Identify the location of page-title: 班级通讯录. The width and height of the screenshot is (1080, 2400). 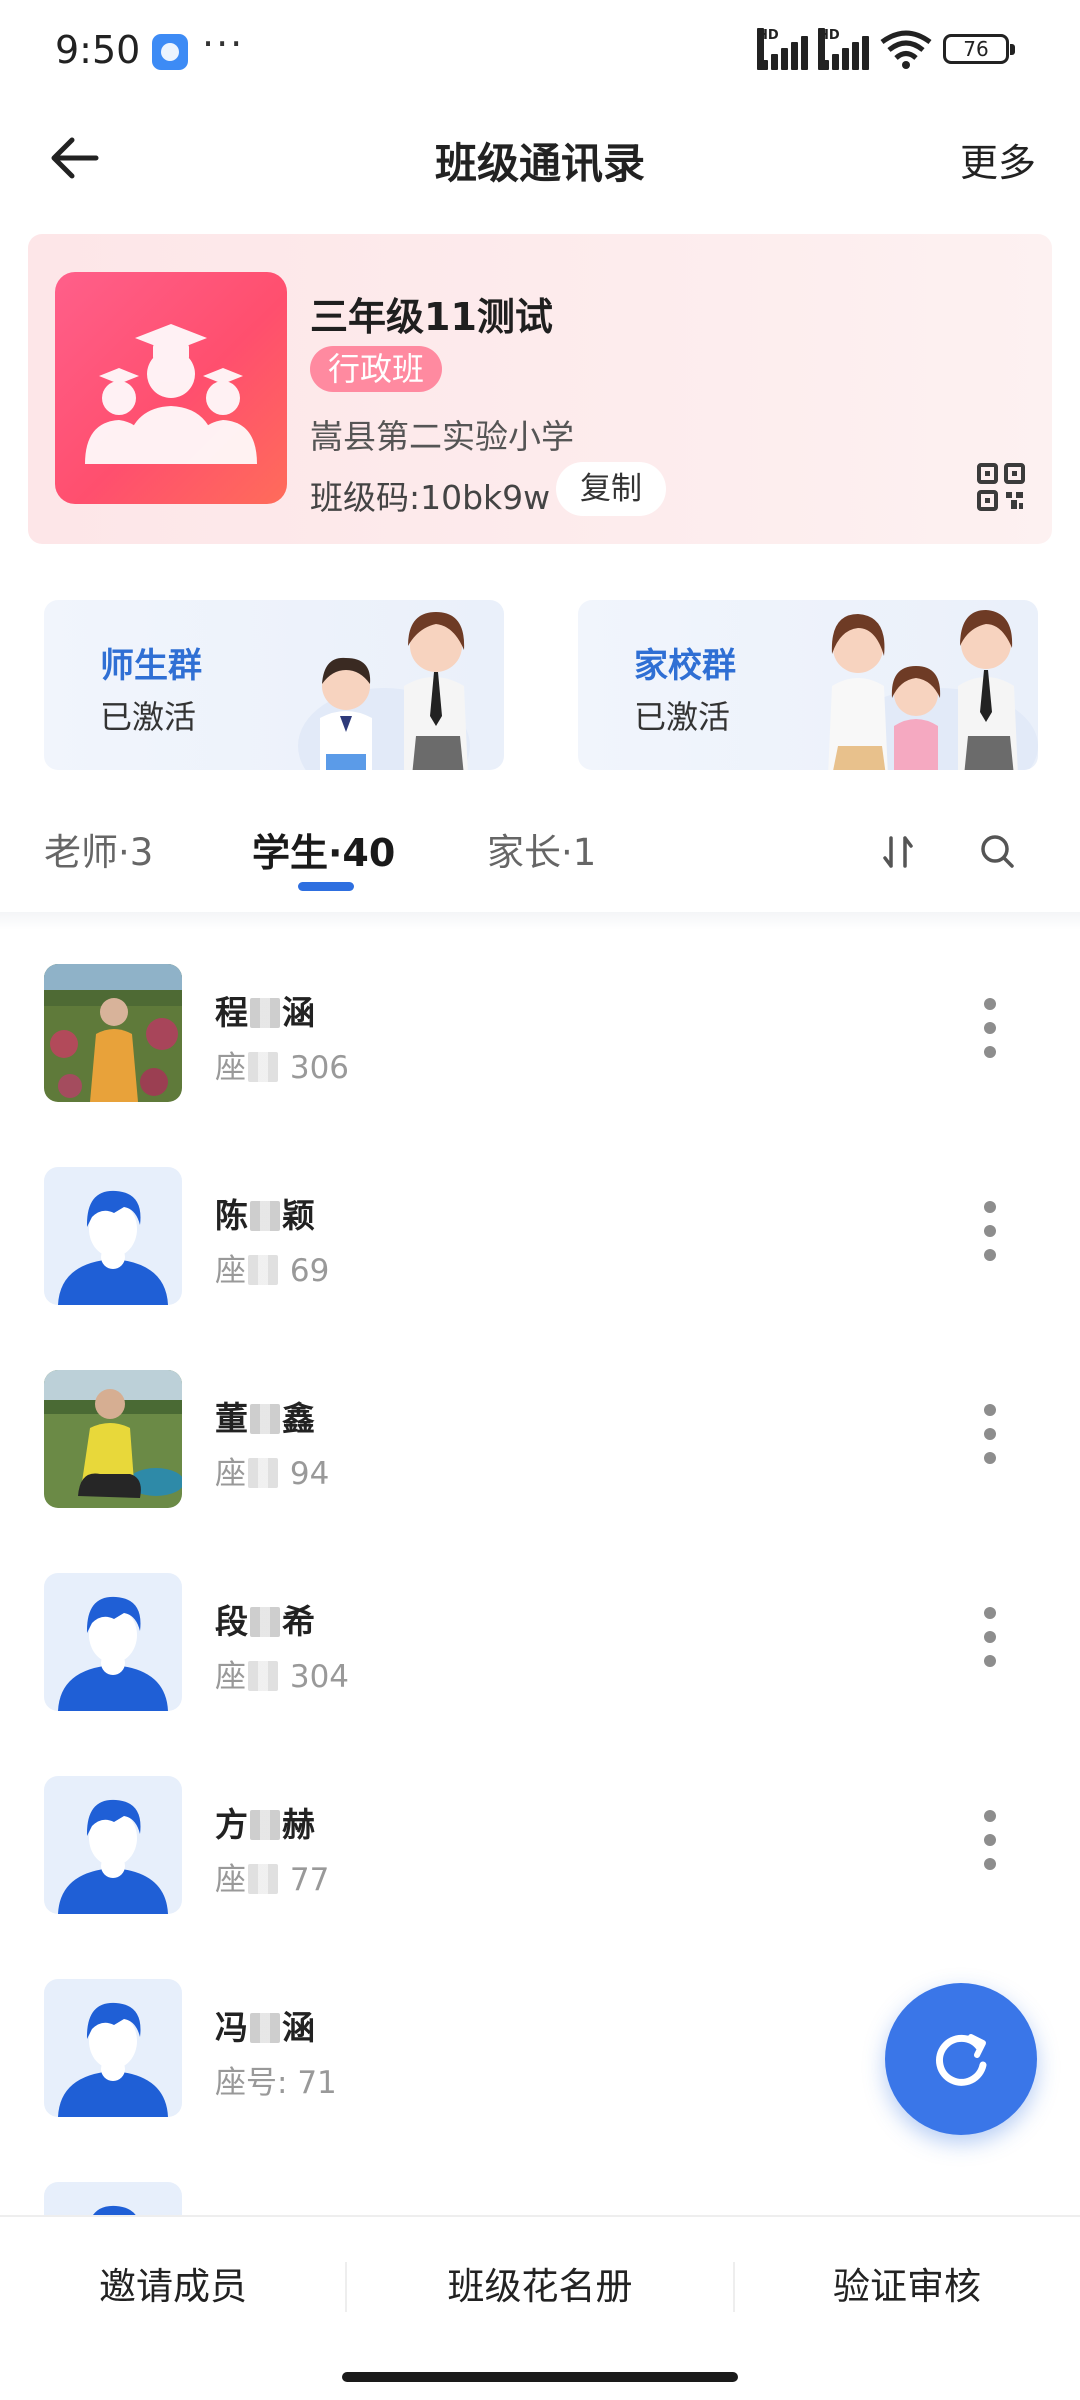
(539, 163).